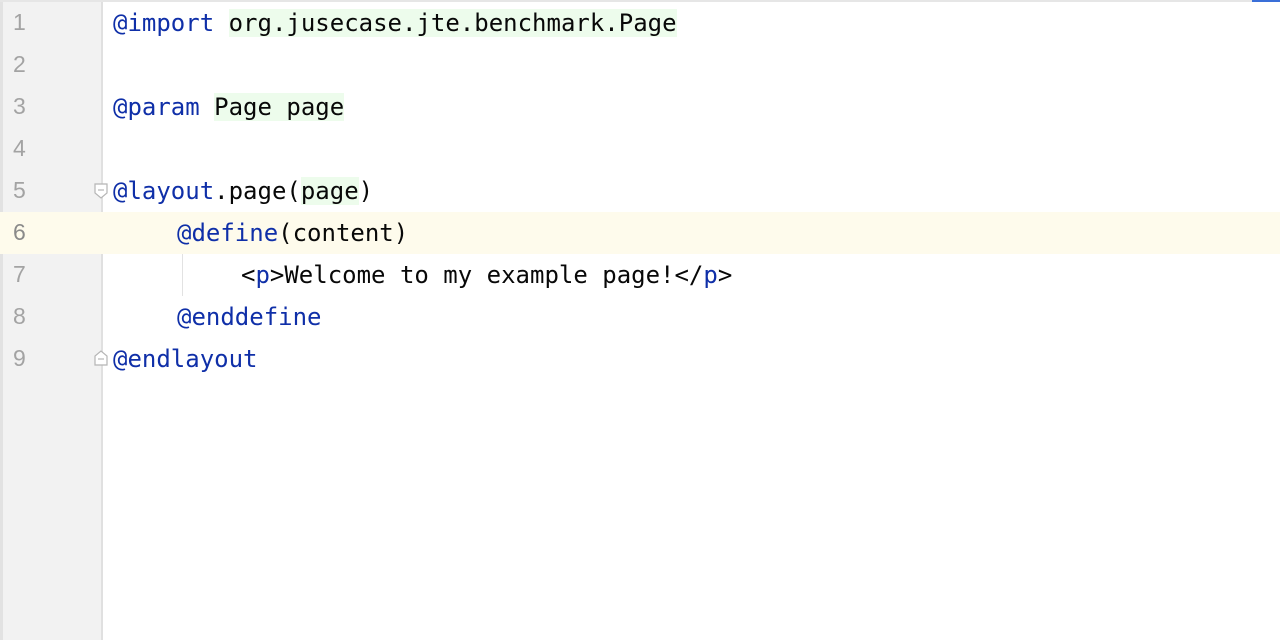  I want to click on code-text: @endlayout, so click(185, 359).